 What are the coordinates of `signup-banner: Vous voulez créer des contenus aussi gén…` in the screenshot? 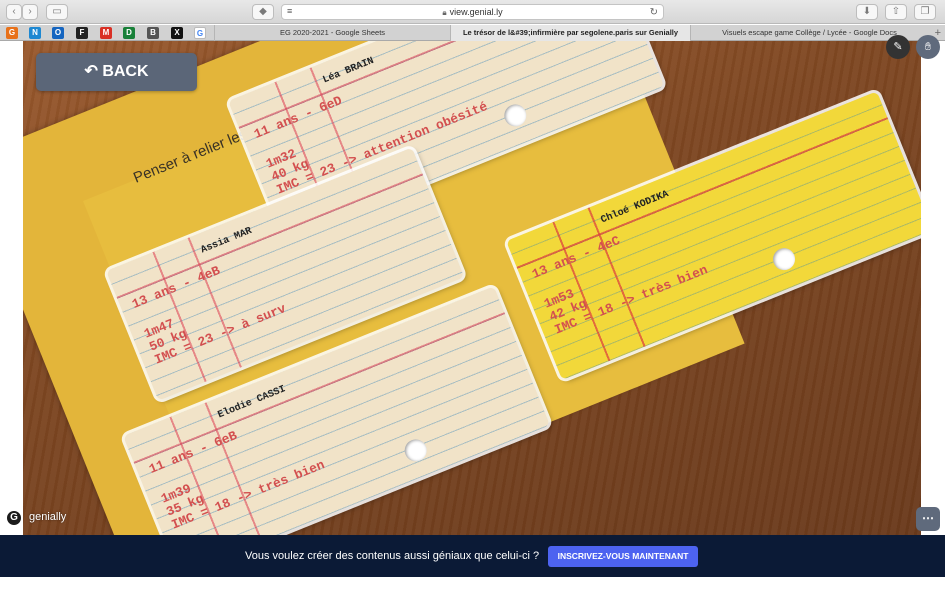 It's located at (472, 556).